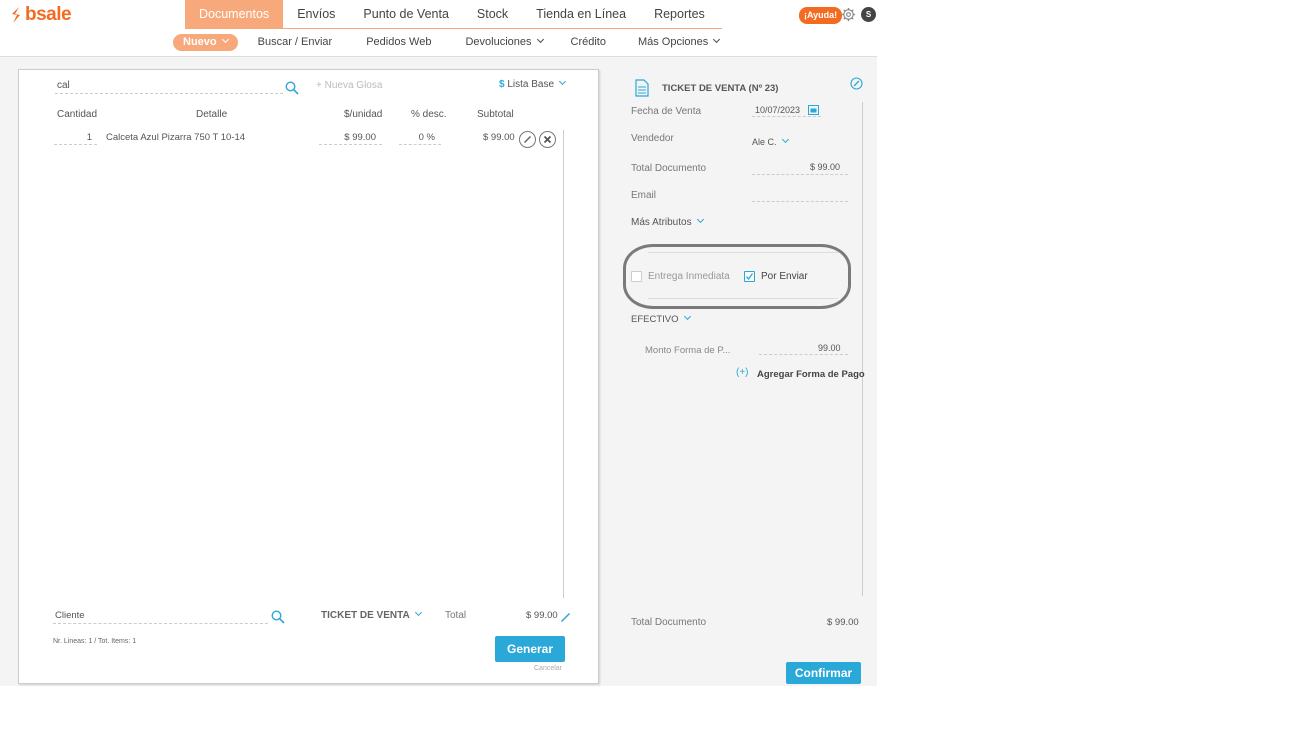 The width and height of the screenshot is (1290, 732). I want to click on gear-icon, so click(848, 14).